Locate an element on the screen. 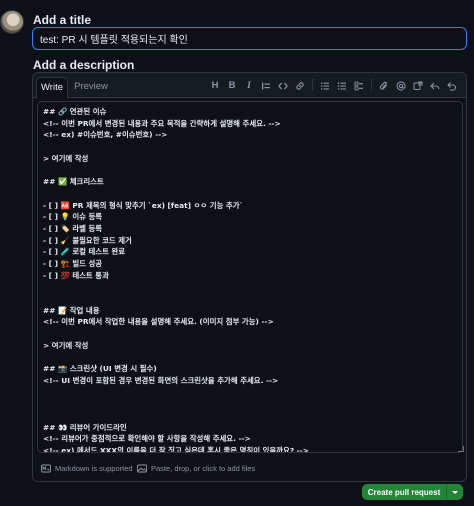 The width and height of the screenshot is (474, 506). title-input is located at coordinates (249, 38).